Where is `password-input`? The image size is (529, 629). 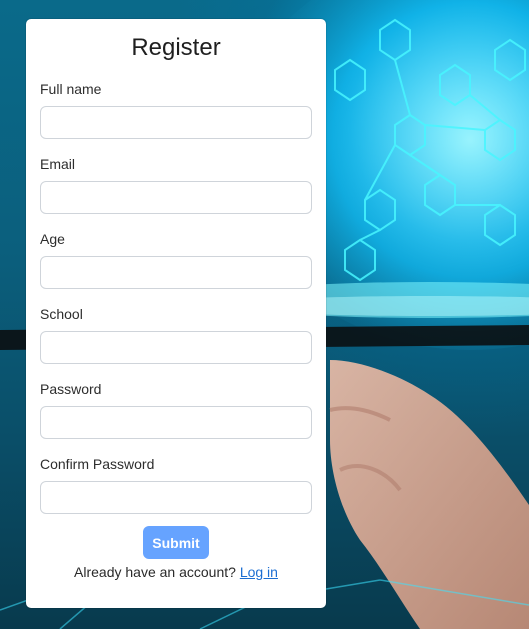 password-input is located at coordinates (176, 422).